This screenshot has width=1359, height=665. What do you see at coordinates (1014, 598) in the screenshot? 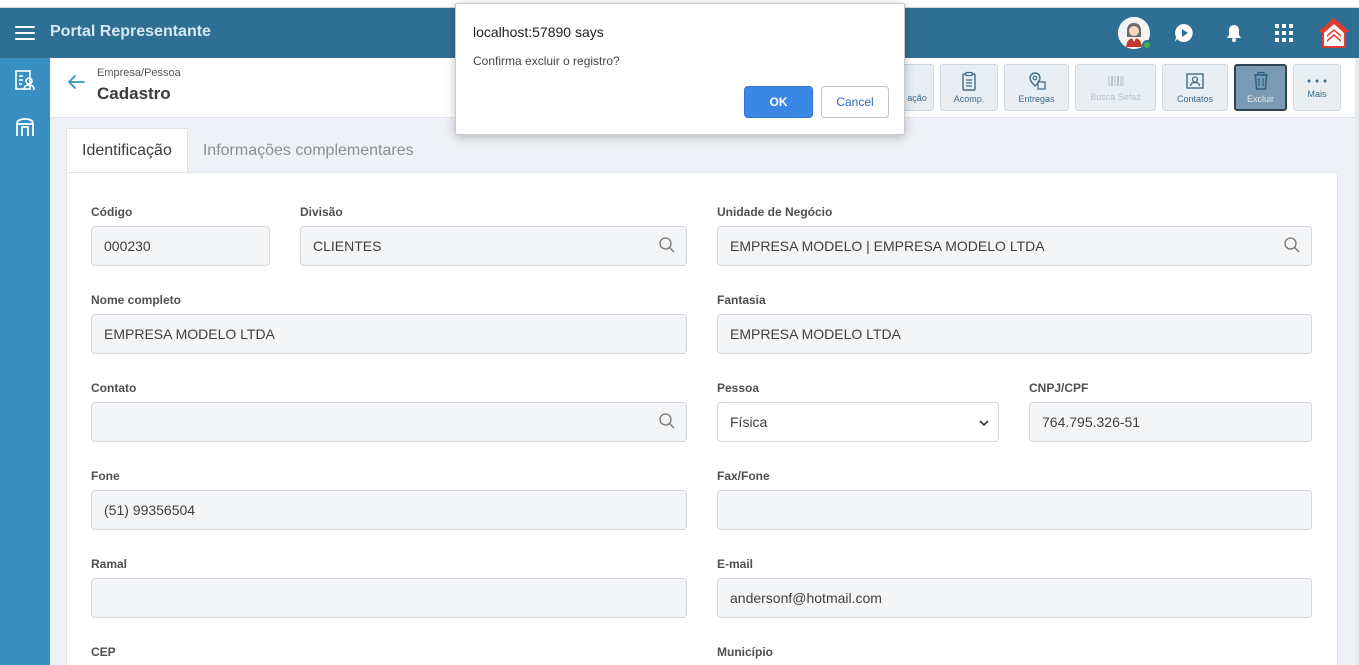
I see `email-field: andersonf@hotmail.com` at bounding box center [1014, 598].